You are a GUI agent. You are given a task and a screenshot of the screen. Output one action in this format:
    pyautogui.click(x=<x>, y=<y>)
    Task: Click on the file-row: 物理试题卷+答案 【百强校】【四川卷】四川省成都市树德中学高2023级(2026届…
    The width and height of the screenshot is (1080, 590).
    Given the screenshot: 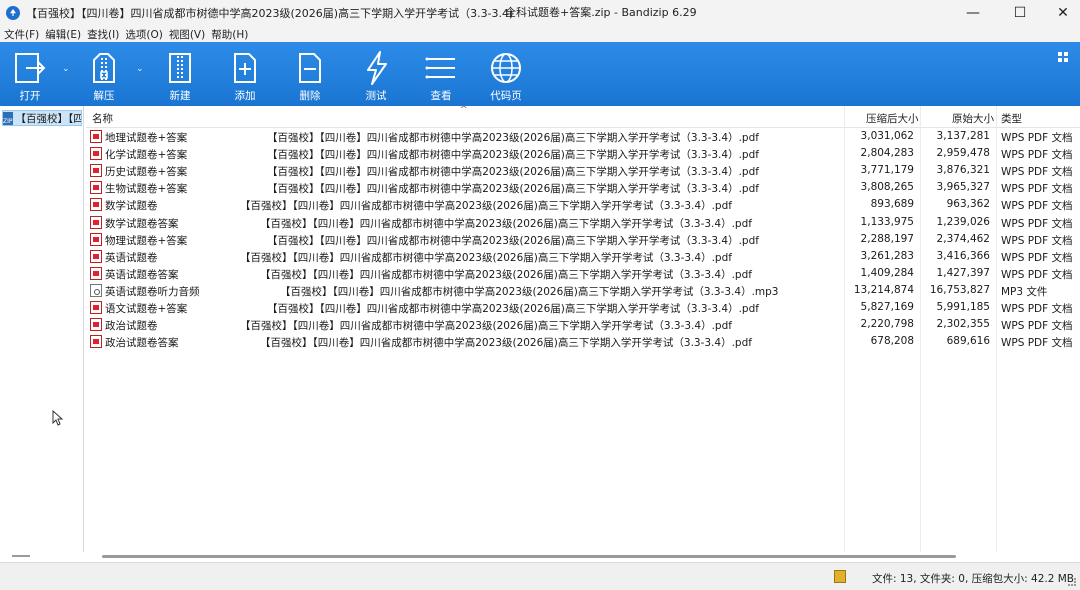 What is the action you would take?
    pyautogui.click(x=583, y=239)
    